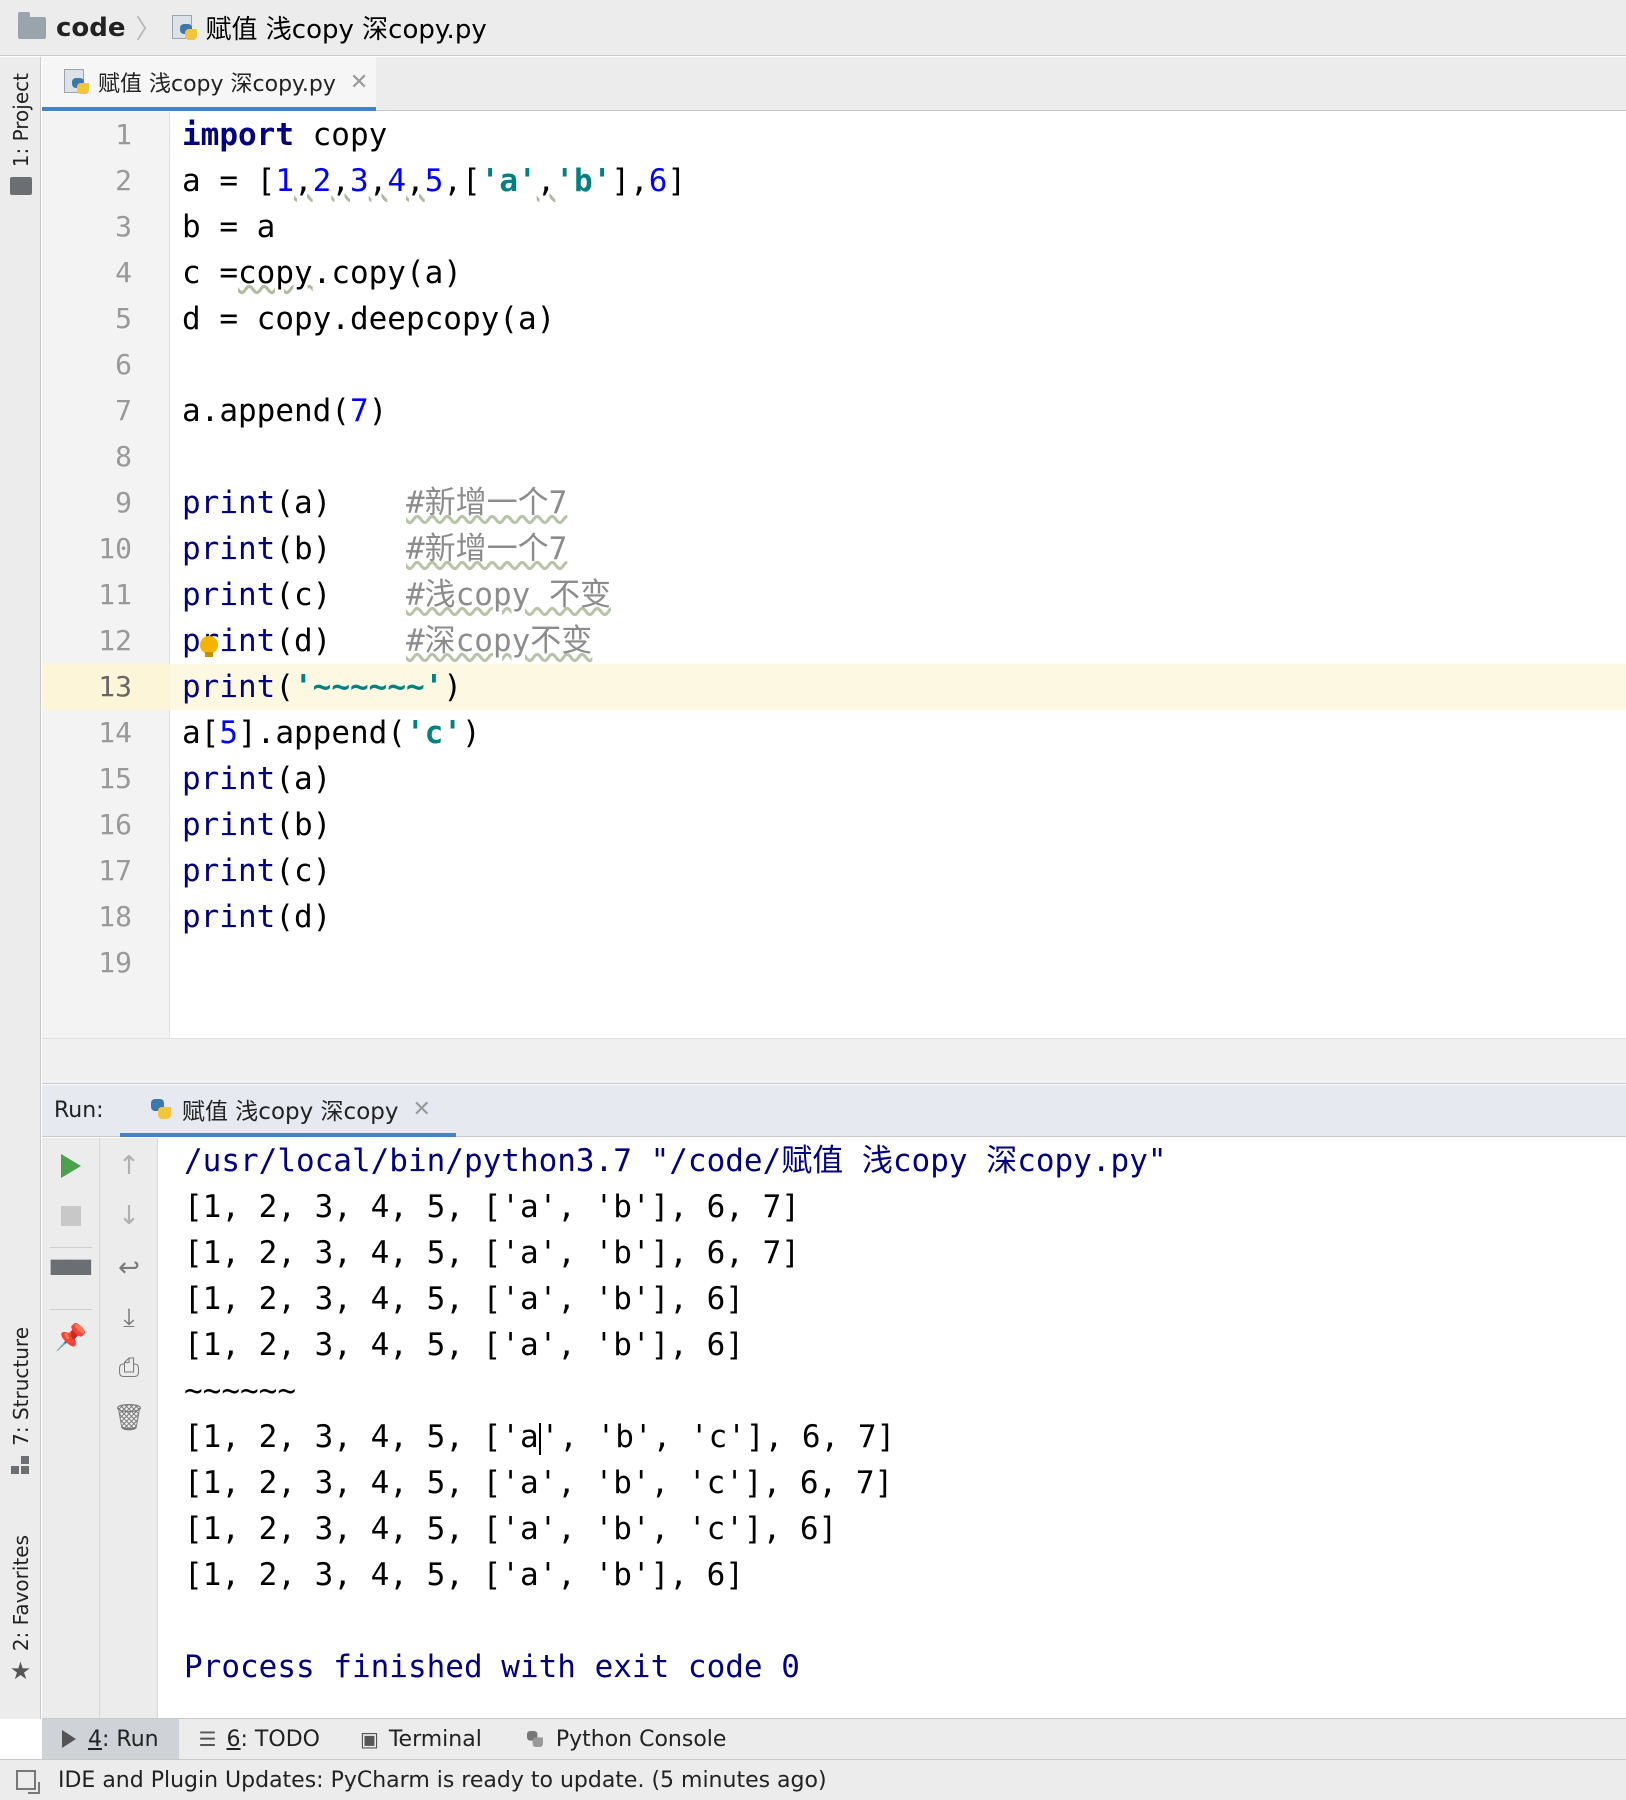  Describe the element at coordinates (534, 1739) in the screenshot. I see `python-console-icon` at that location.